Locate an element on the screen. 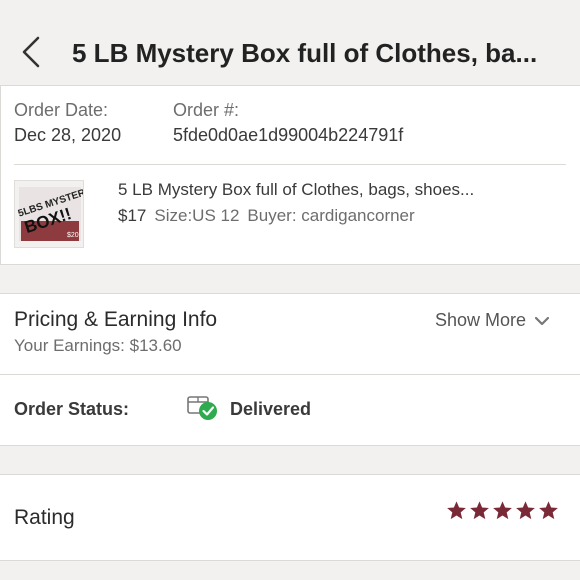  order-status-label: Order Status: is located at coordinates (72, 409).